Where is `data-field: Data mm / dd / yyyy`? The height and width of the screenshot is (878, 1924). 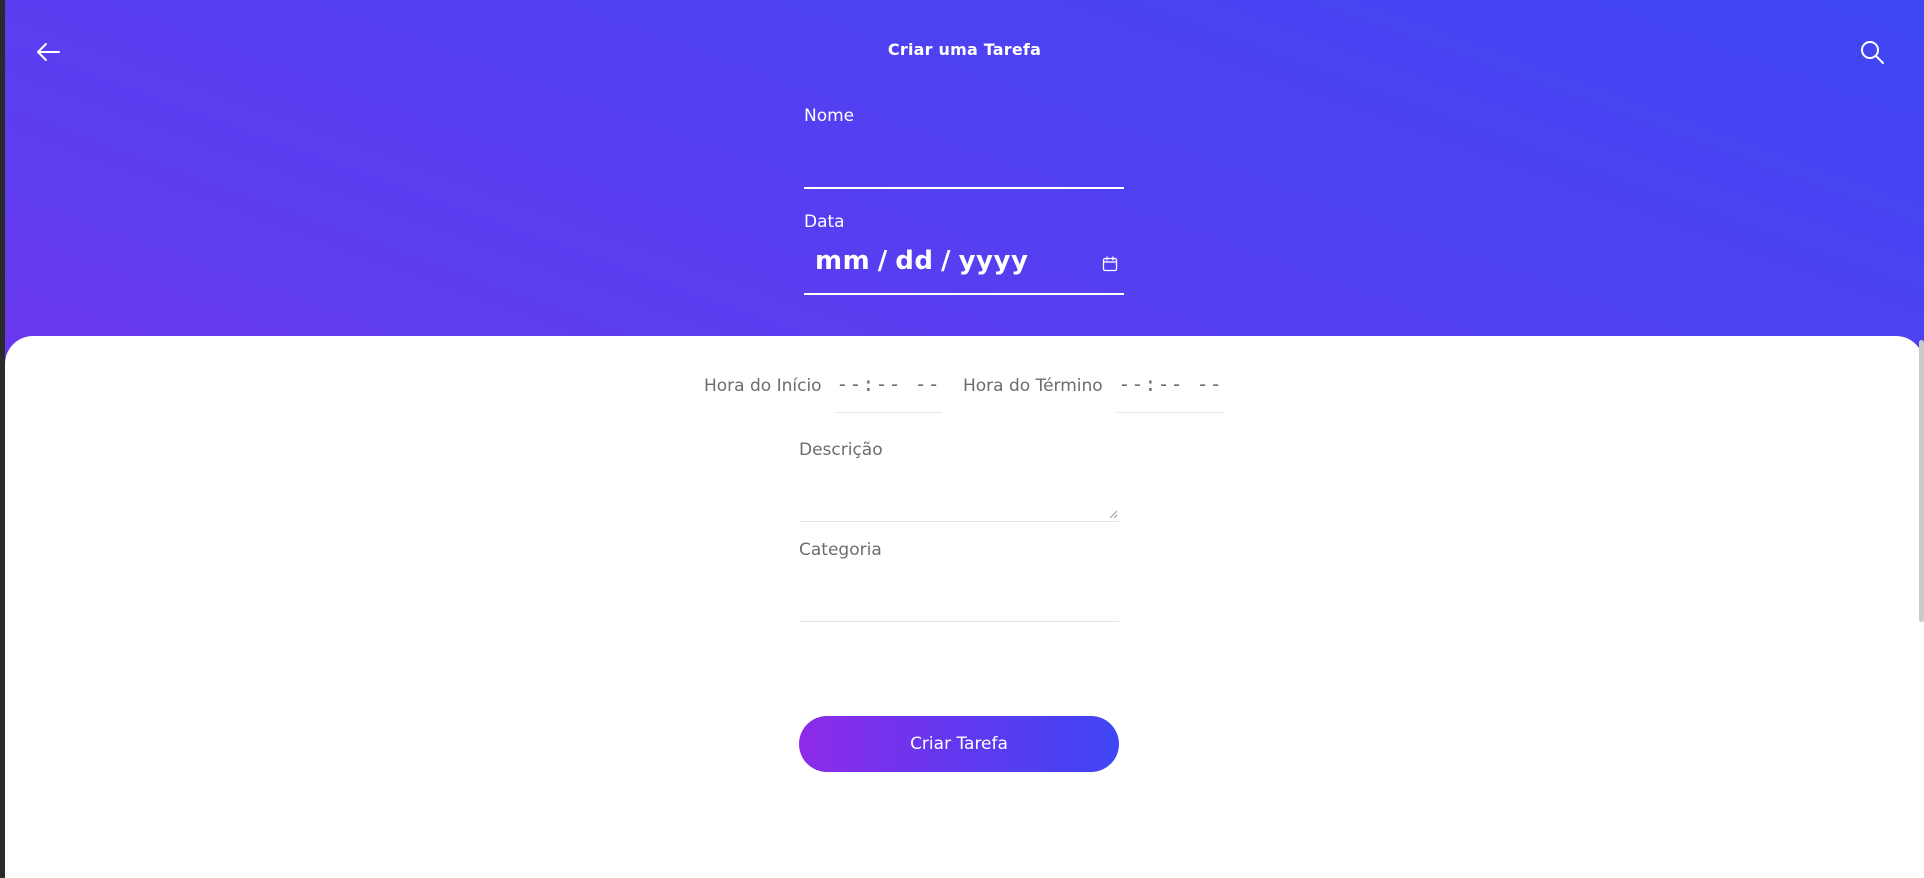
data-field: Data mm / dd / yyyy is located at coordinates (964, 254).